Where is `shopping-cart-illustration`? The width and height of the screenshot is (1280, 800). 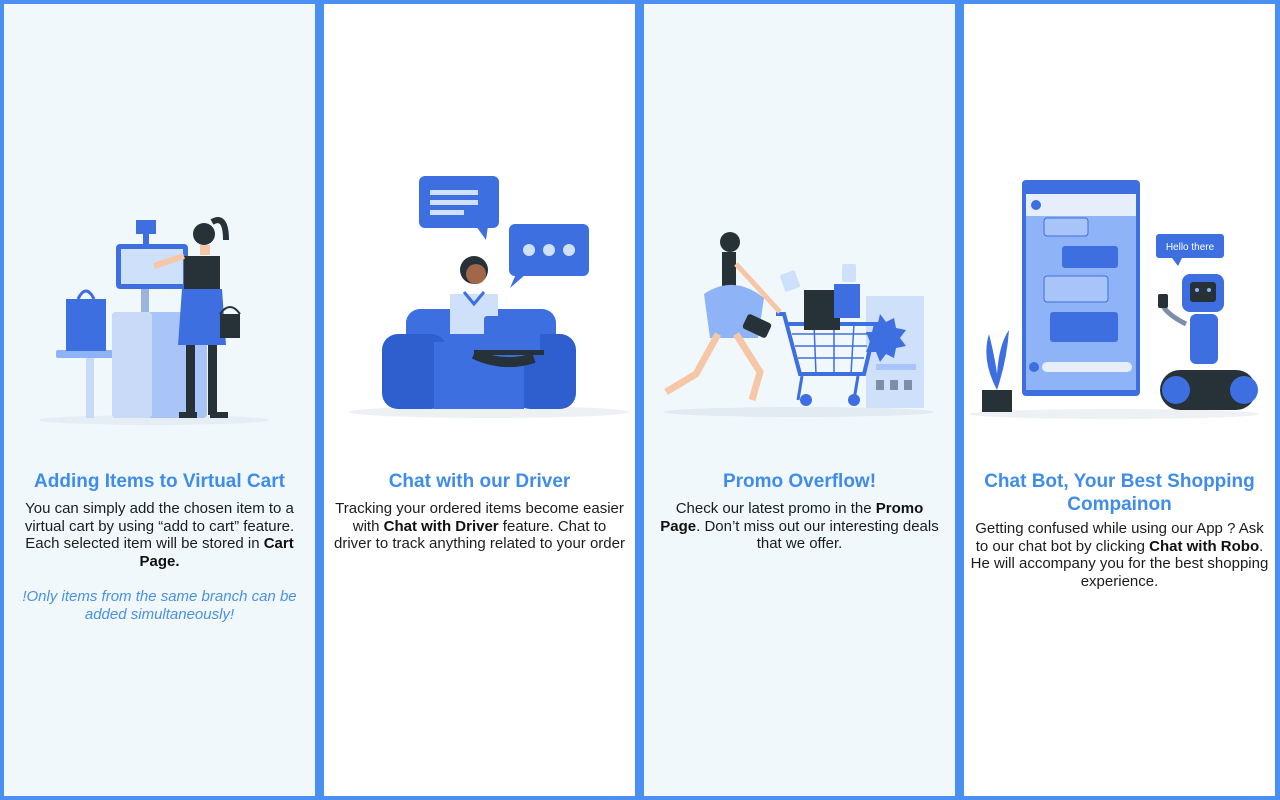
shopping-cart-illustration is located at coordinates (799, 299).